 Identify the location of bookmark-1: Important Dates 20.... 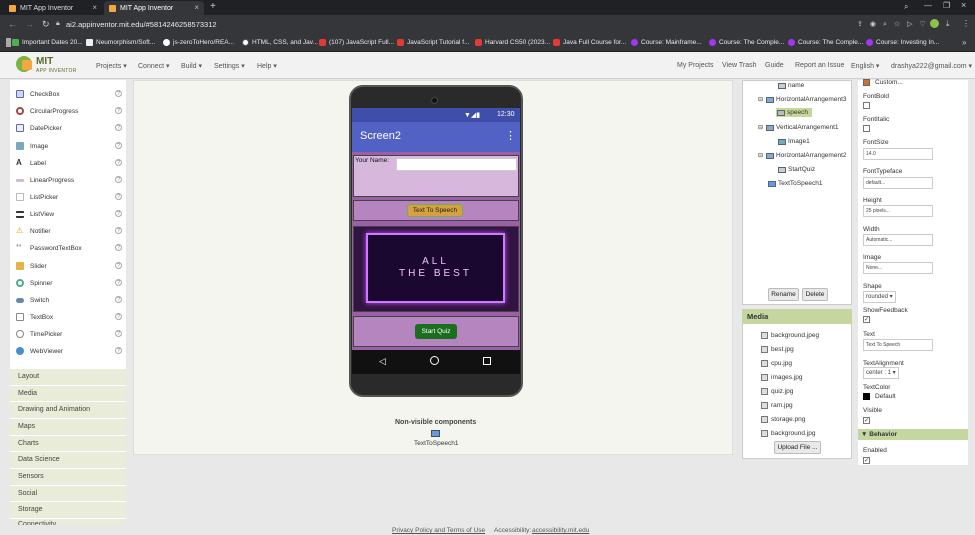
(47, 42).